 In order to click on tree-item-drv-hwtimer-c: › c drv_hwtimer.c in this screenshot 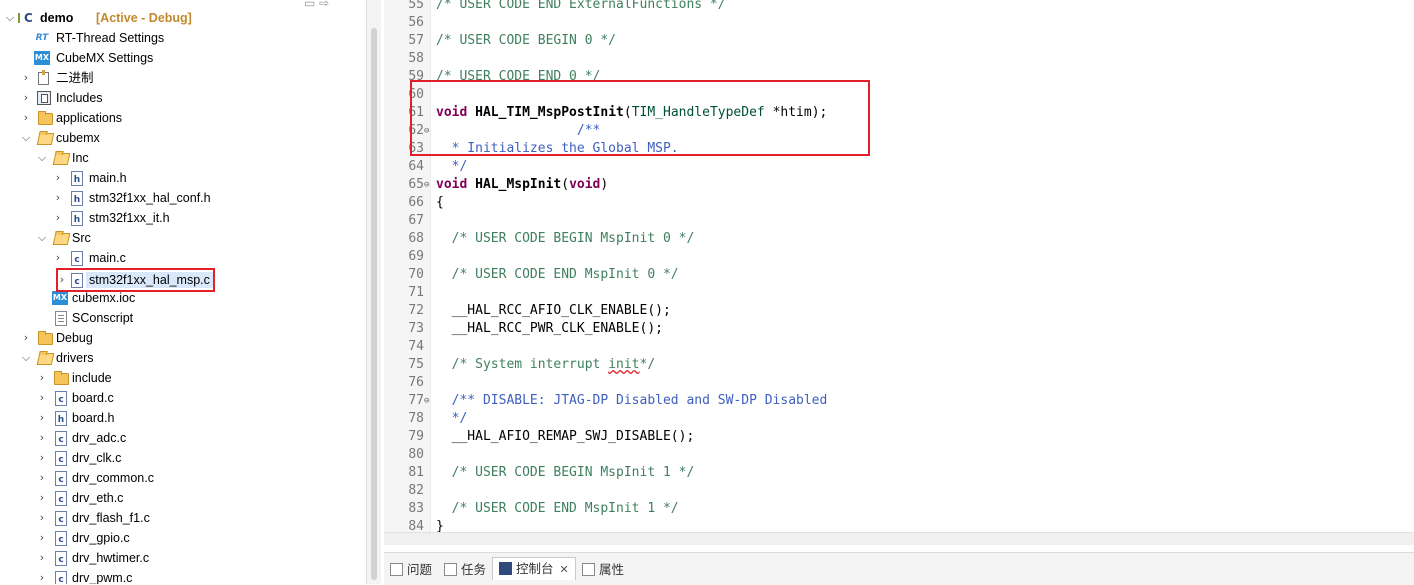, I will do `click(183, 558)`.